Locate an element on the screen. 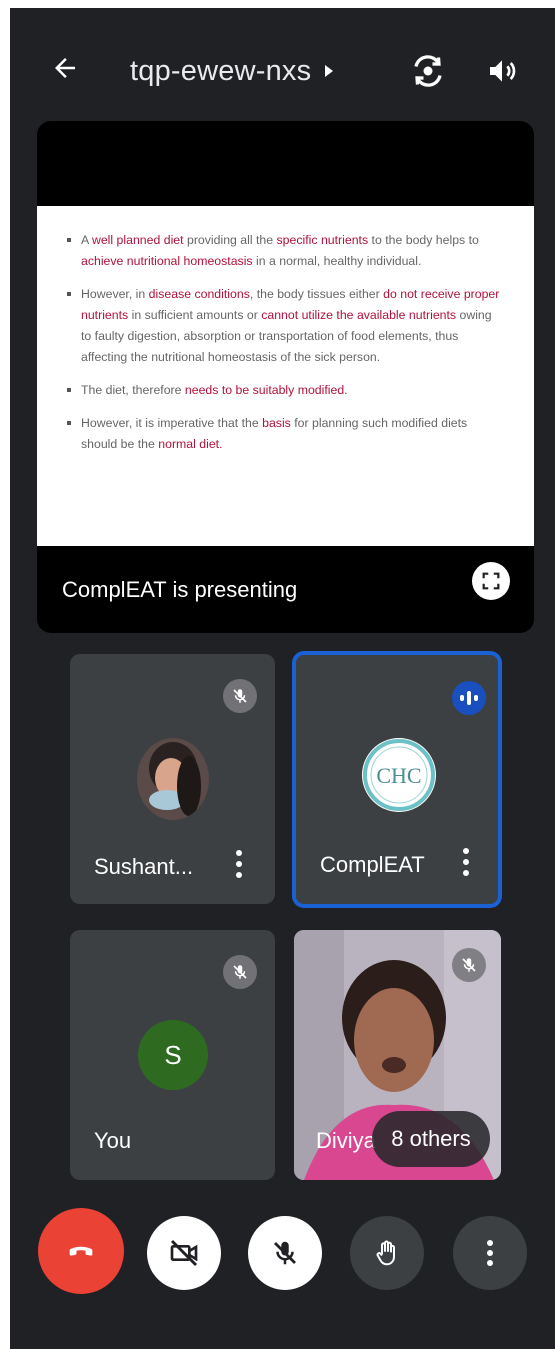 The width and height of the screenshot is (555, 1349). avatar-photo-image is located at coordinates (173, 779).